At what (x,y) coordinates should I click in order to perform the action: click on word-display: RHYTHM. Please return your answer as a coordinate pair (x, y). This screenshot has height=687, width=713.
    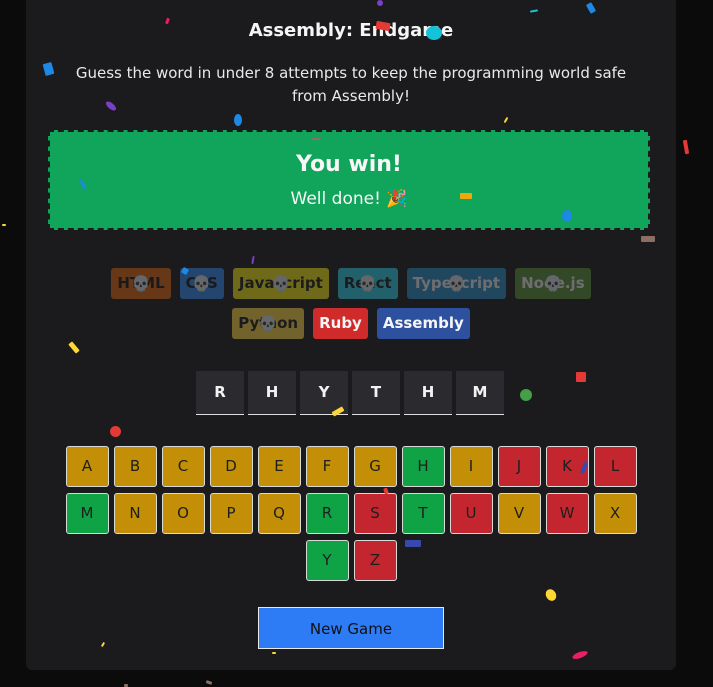
    Looking at the image, I should click on (350, 393).